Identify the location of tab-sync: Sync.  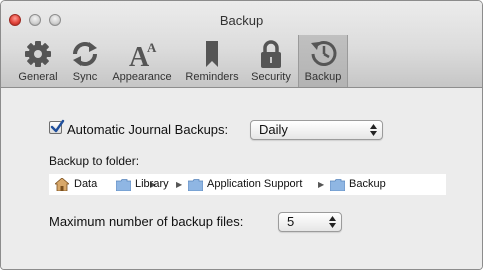
(85, 61).